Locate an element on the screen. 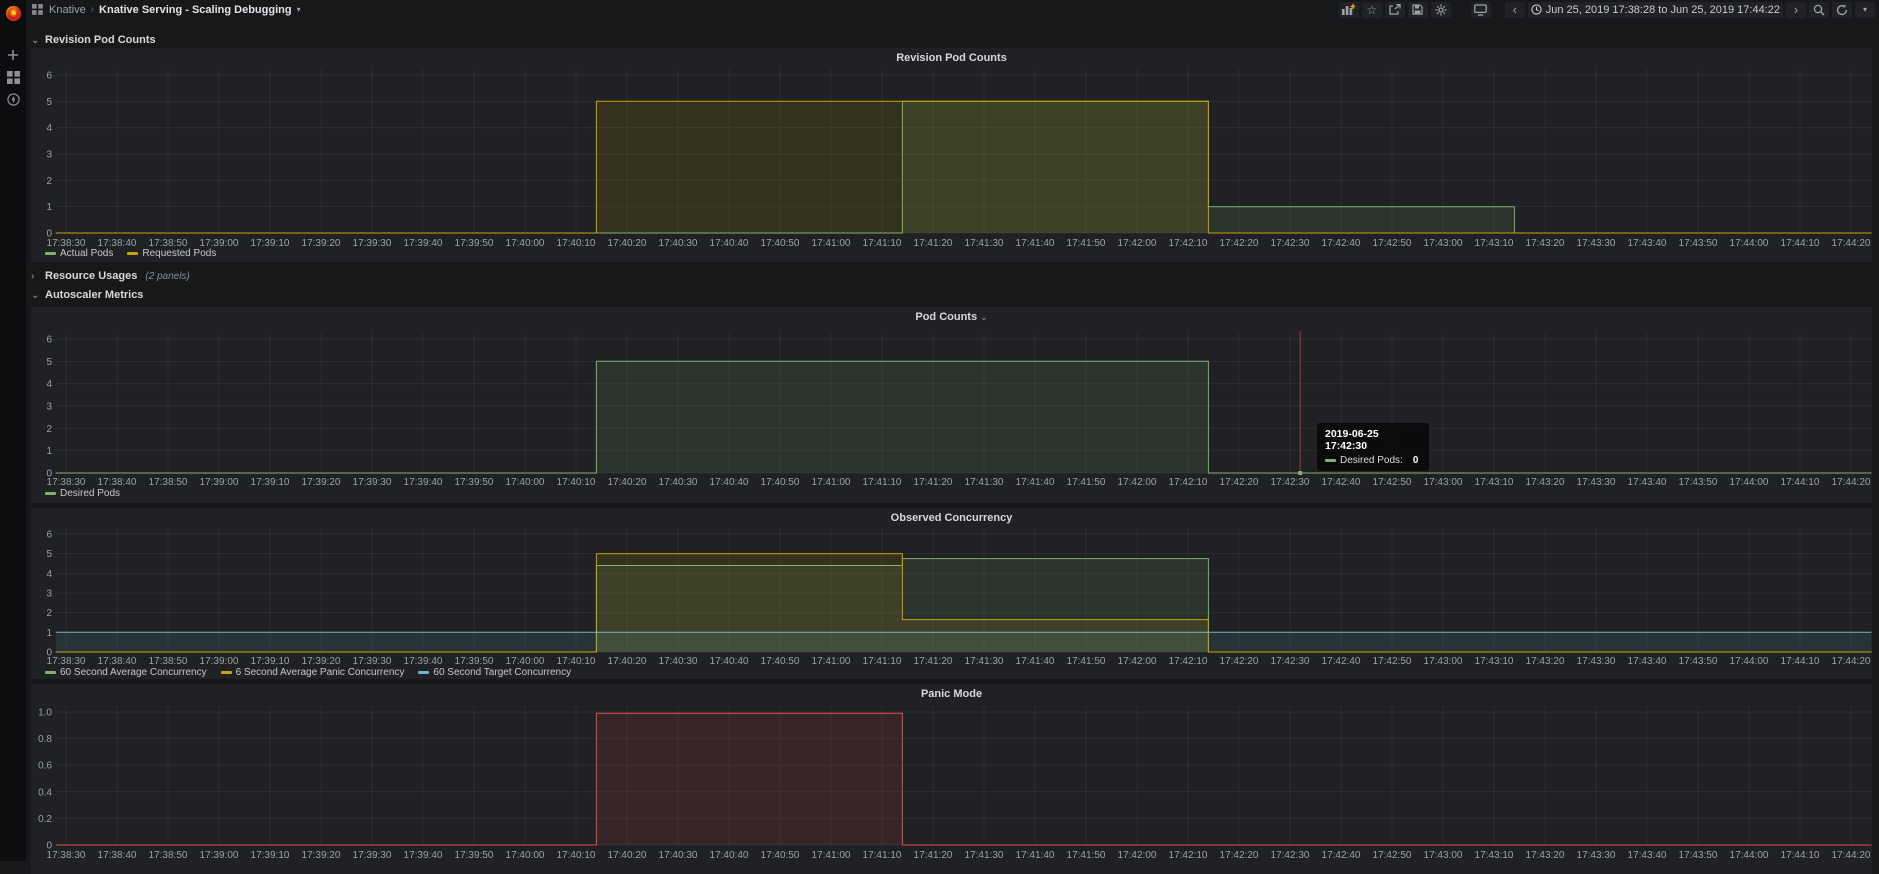 The height and width of the screenshot is (874, 1879). row-header-resource-usages: › Resource Usages (2 panels) is located at coordinates (110, 276).